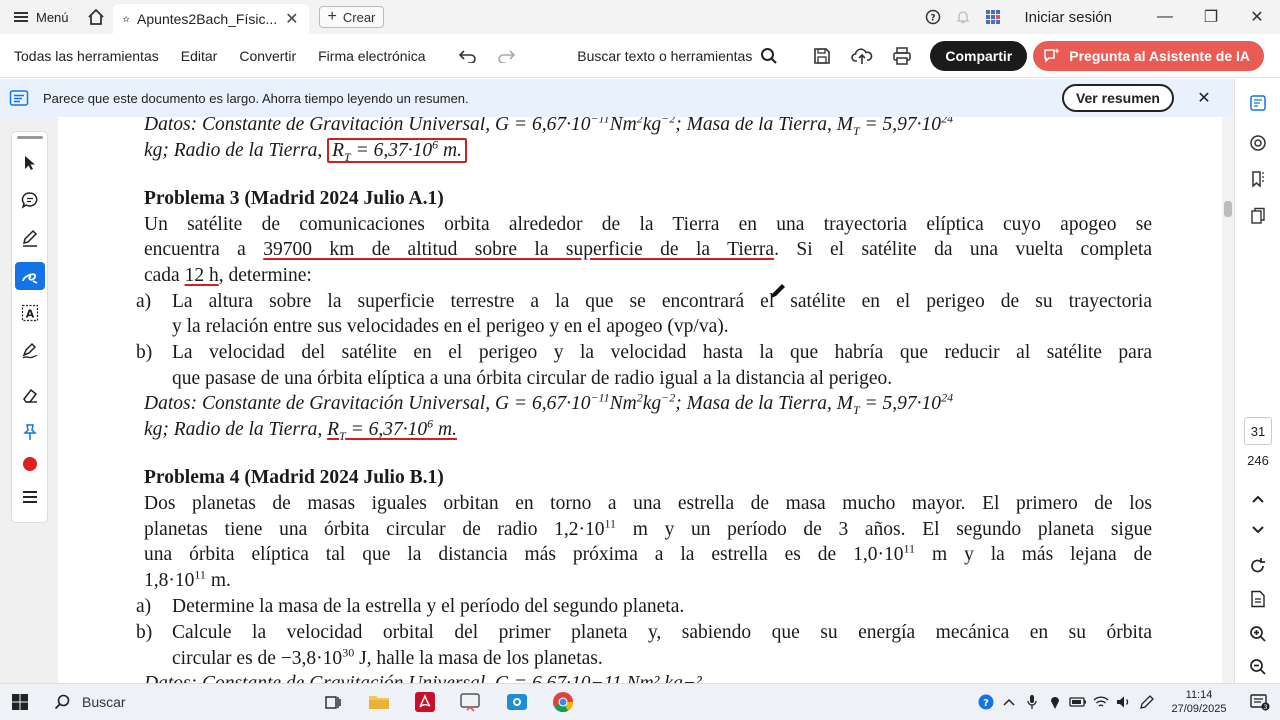 The height and width of the screenshot is (720, 1280). Describe the element at coordinates (1031, 702) in the screenshot. I see `microphone-icon` at that location.